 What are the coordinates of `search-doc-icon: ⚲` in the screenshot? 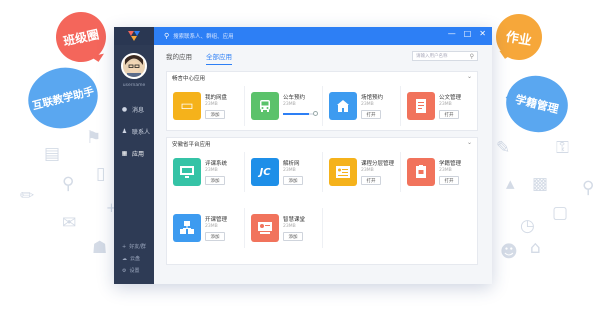 It's located at (68, 184).